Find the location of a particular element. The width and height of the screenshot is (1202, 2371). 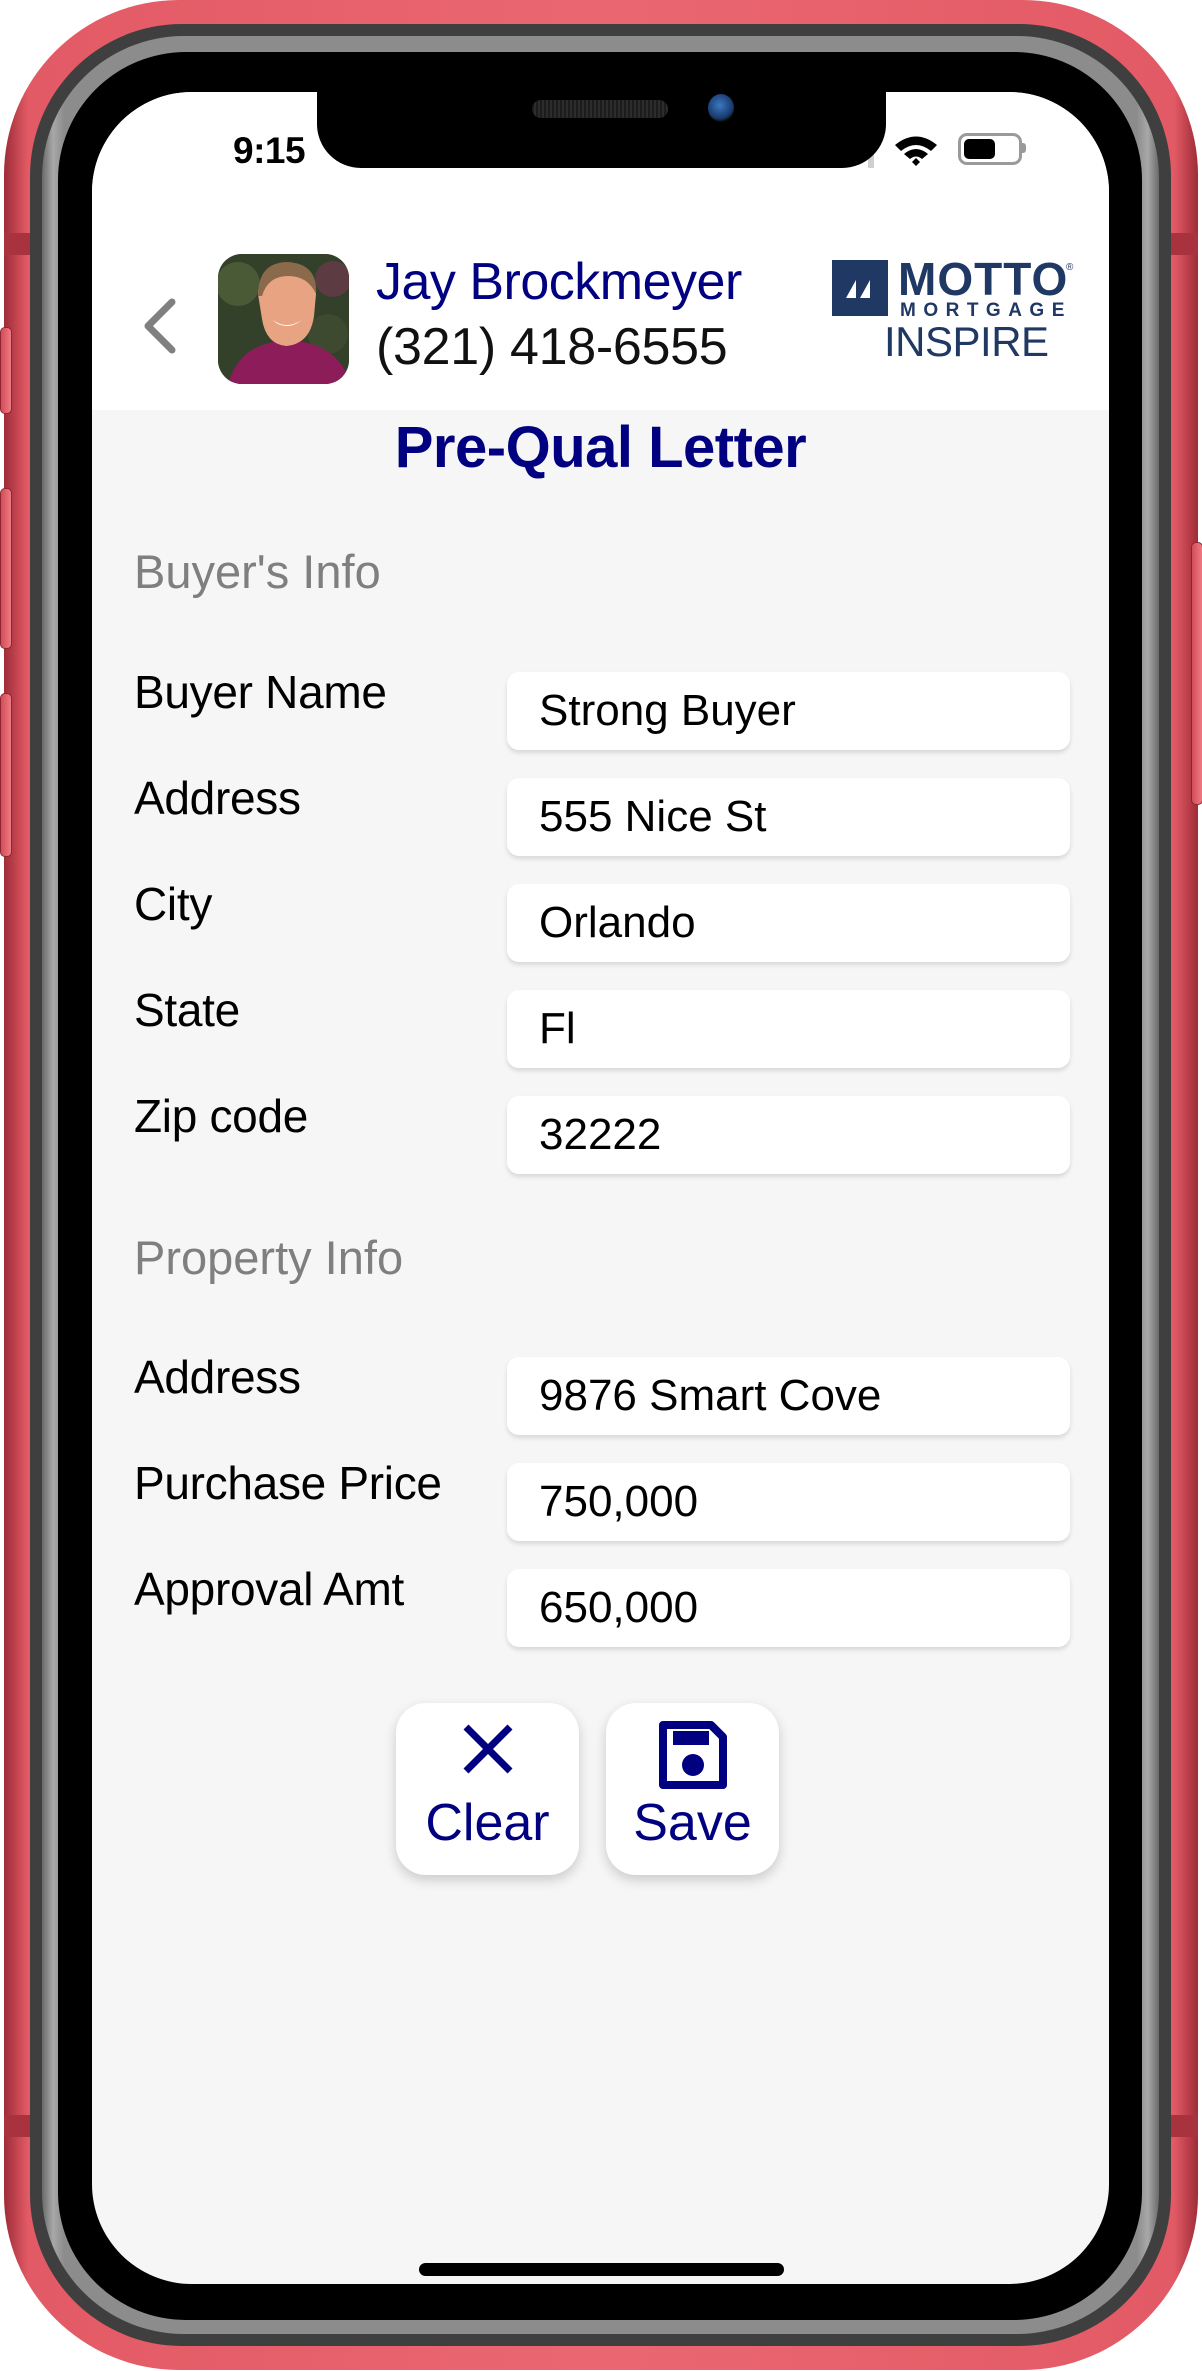

save-button: Save is located at coordinates (692, 1789).